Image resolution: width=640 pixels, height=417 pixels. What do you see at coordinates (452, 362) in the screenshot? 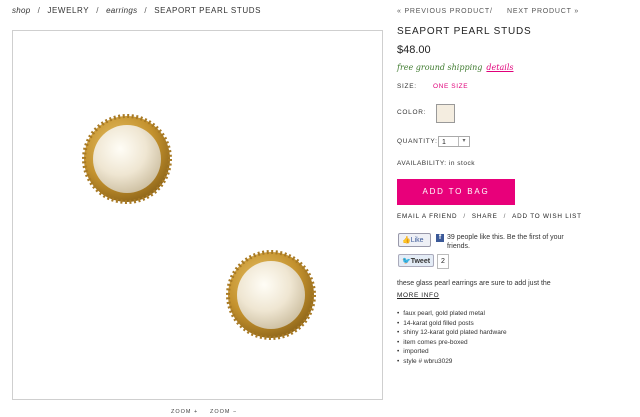
I see `list-item: style # wbru3029` at bounding box center [452, 362].